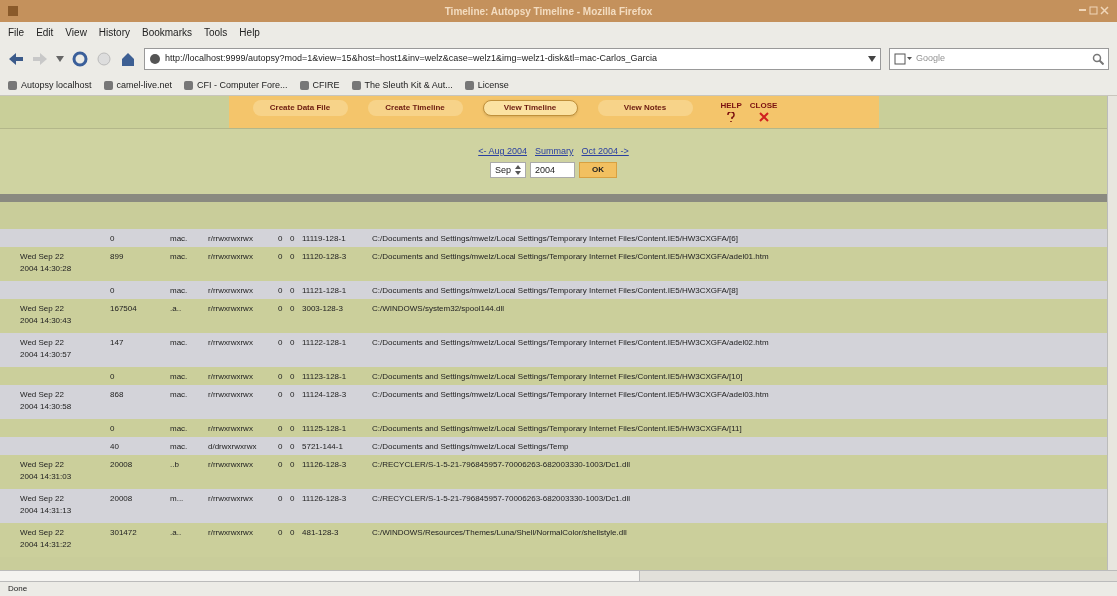 This screenshot has width=1117, height=596. I want to click on help-icon, so click(731, 117).